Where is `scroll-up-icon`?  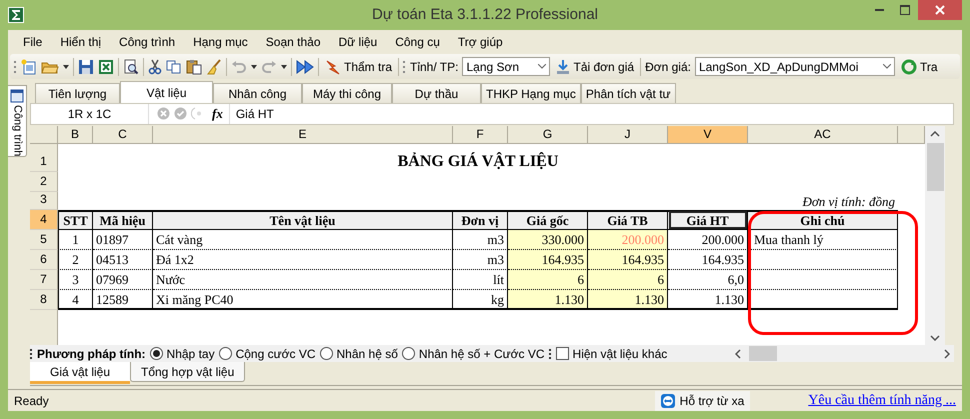 scroll-up-icon is located at coordinates (935, 133).